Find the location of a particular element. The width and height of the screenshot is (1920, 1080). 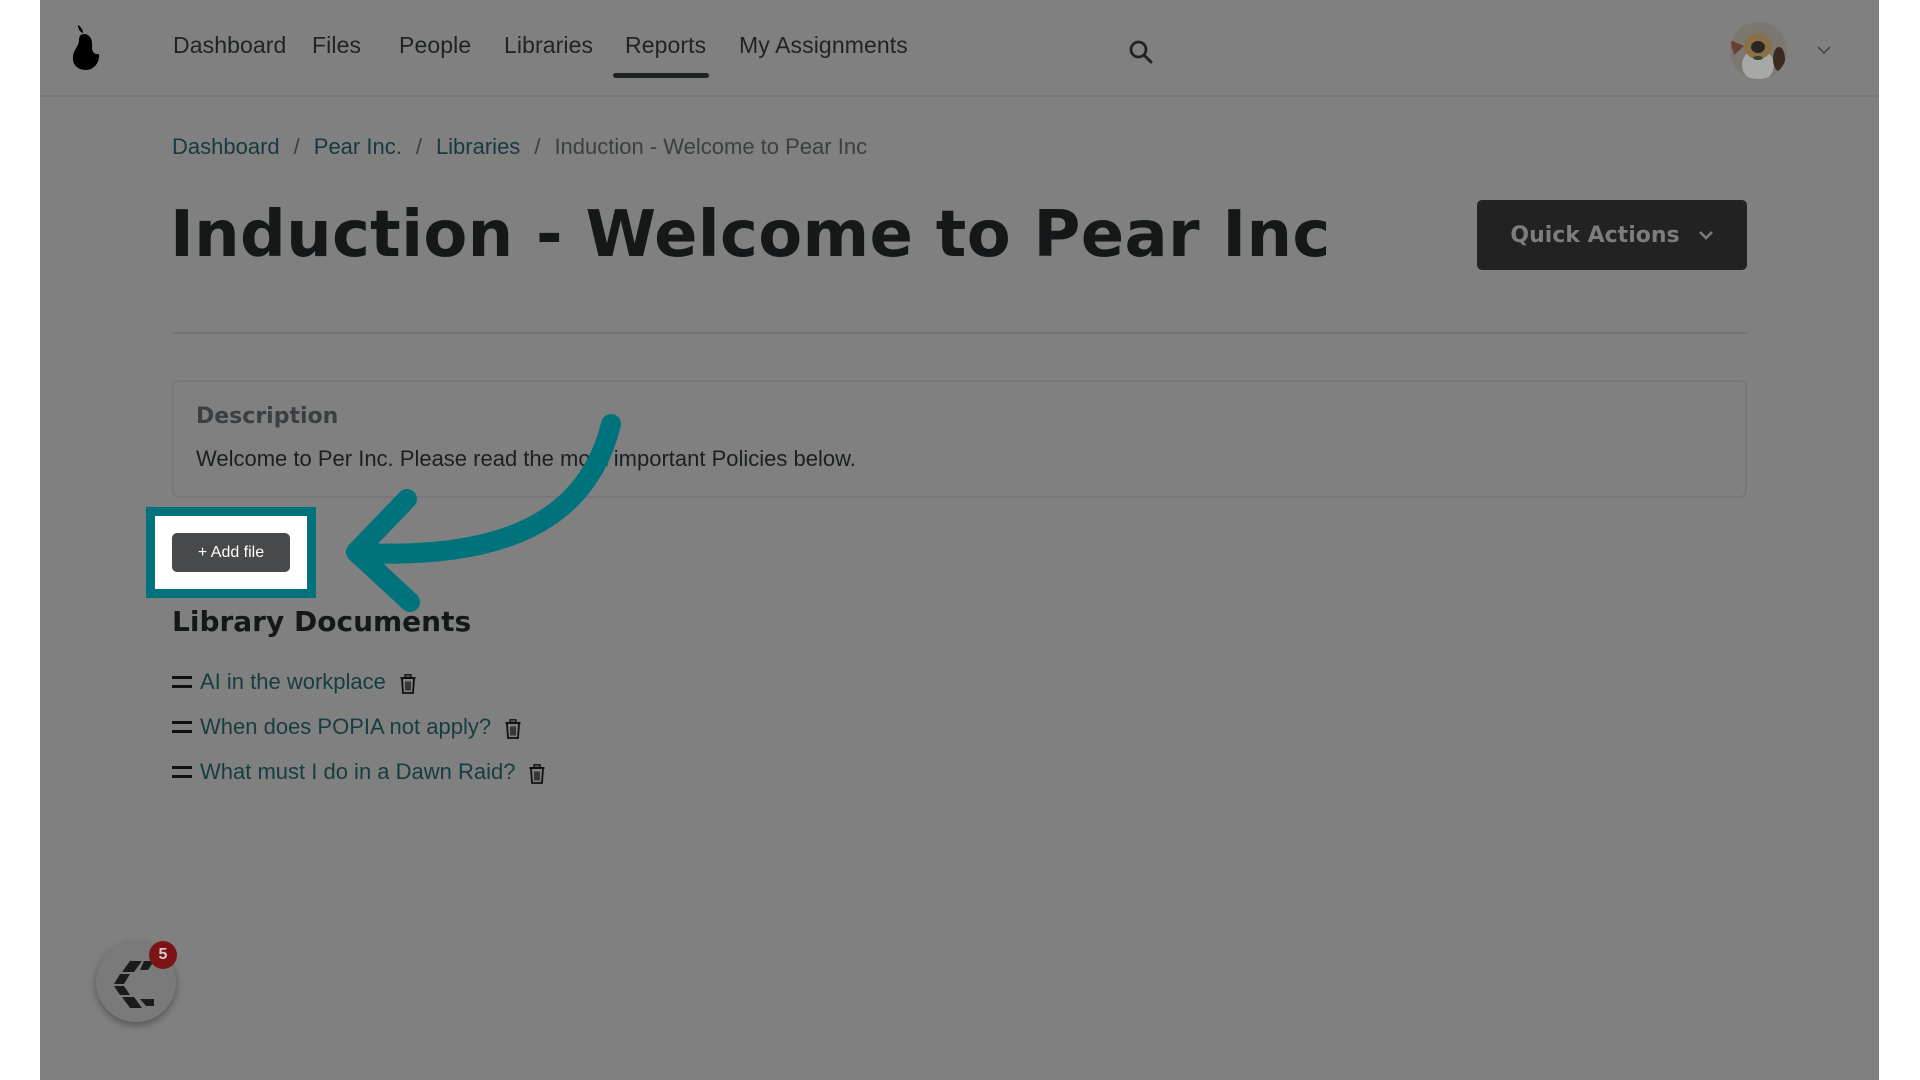

document-item: AI in the workplace is located at coordinates (294, 682).